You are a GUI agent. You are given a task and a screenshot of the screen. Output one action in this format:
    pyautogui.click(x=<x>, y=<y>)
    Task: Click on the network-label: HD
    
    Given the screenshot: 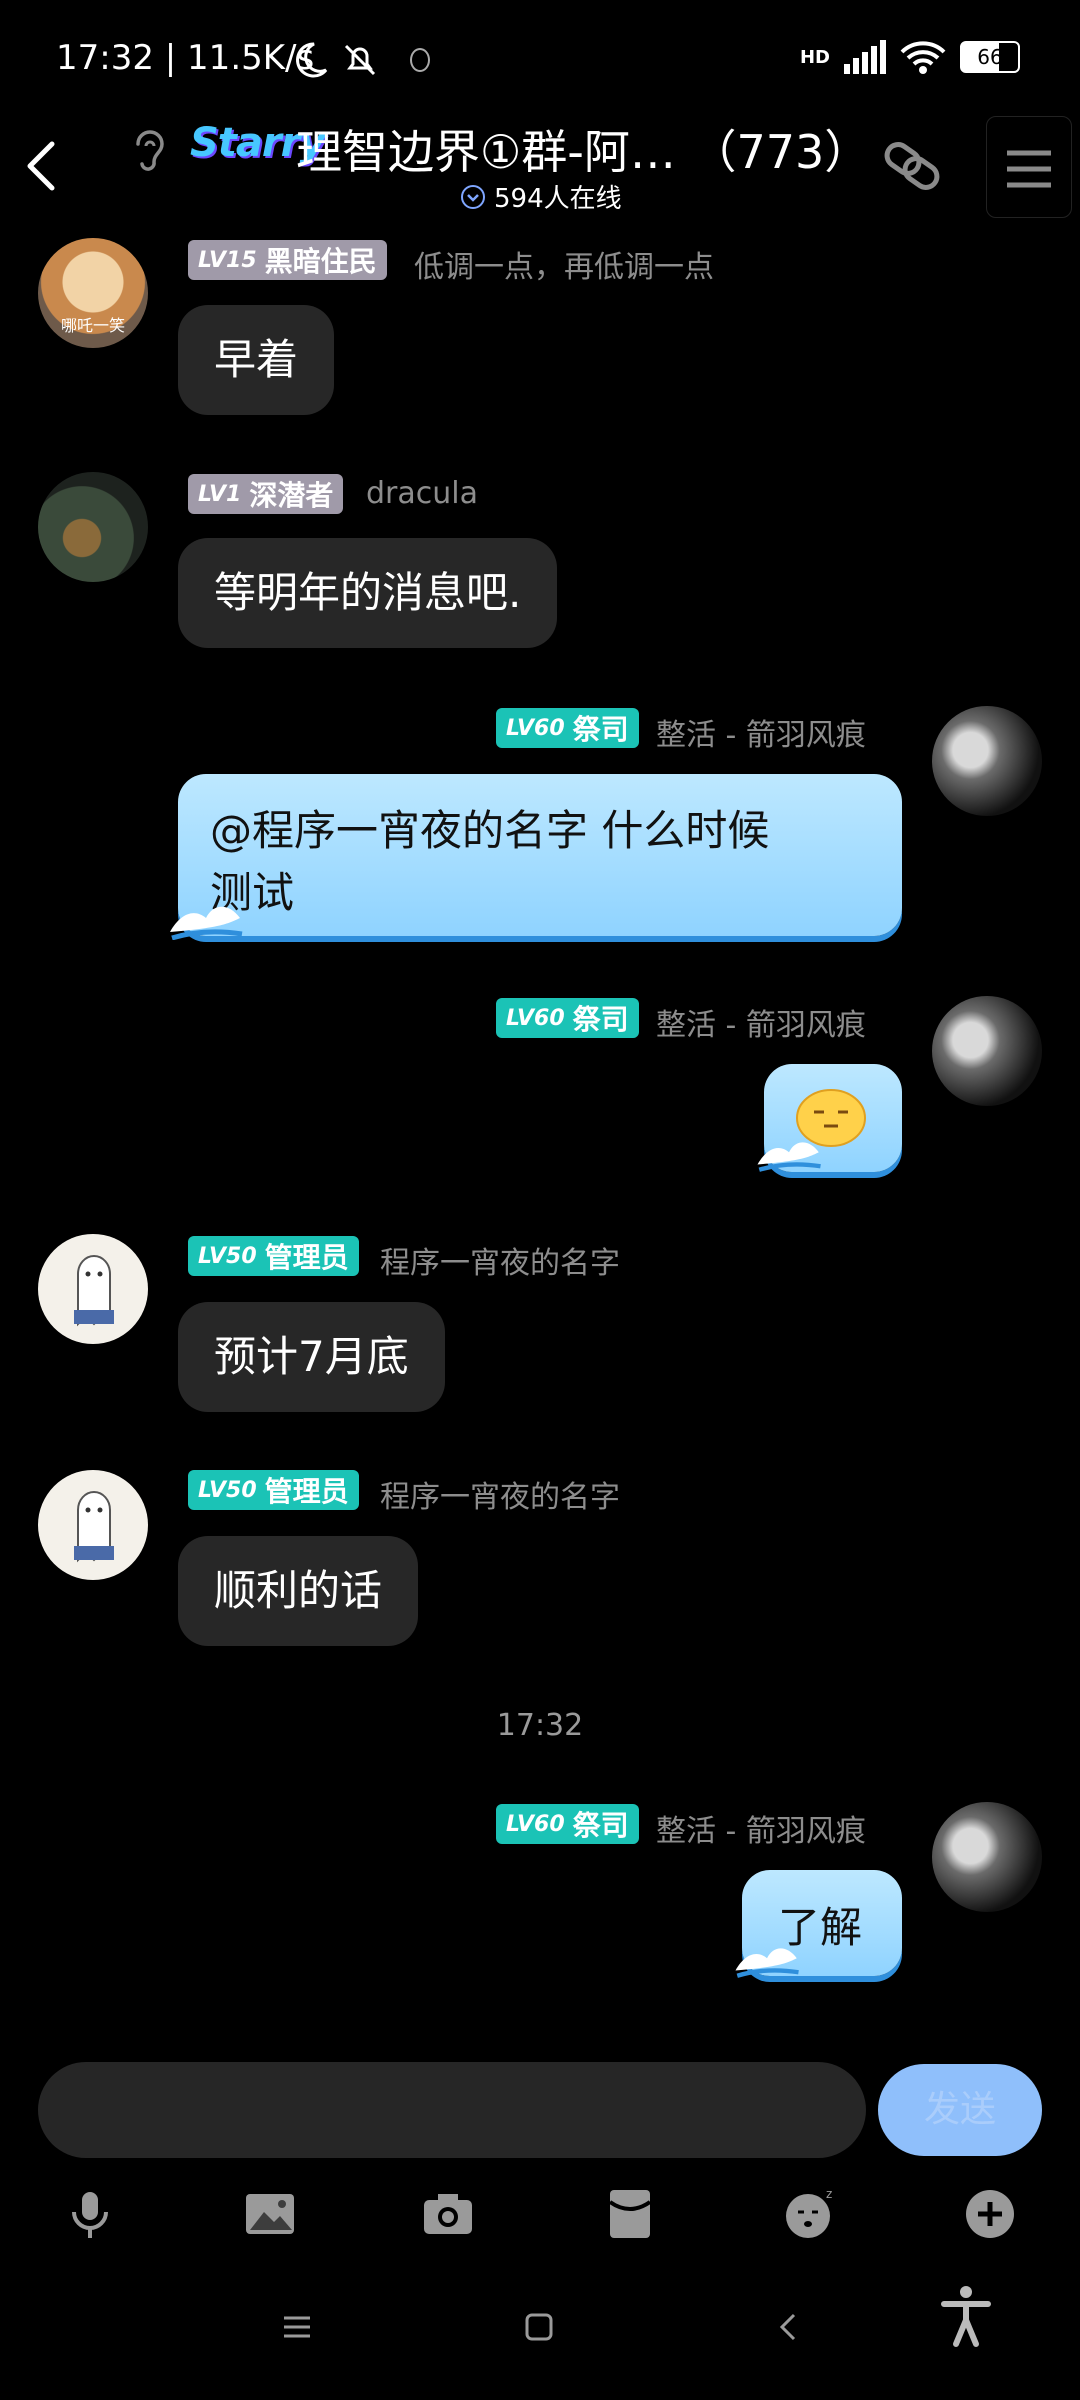 What is the action you would take?
    pyautogui.click(x=814, y=57)
    